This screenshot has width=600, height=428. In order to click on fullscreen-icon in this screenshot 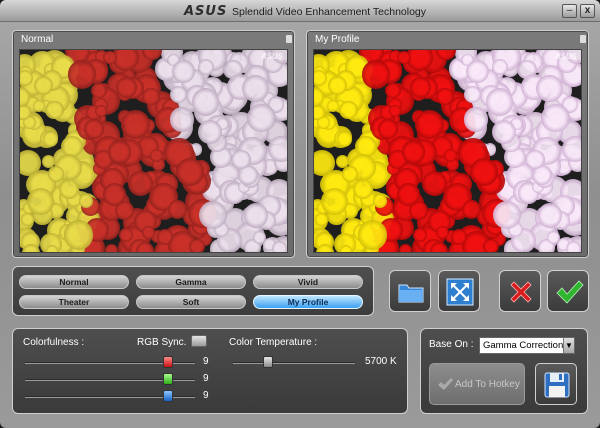, I will do `click(460, 292)`.